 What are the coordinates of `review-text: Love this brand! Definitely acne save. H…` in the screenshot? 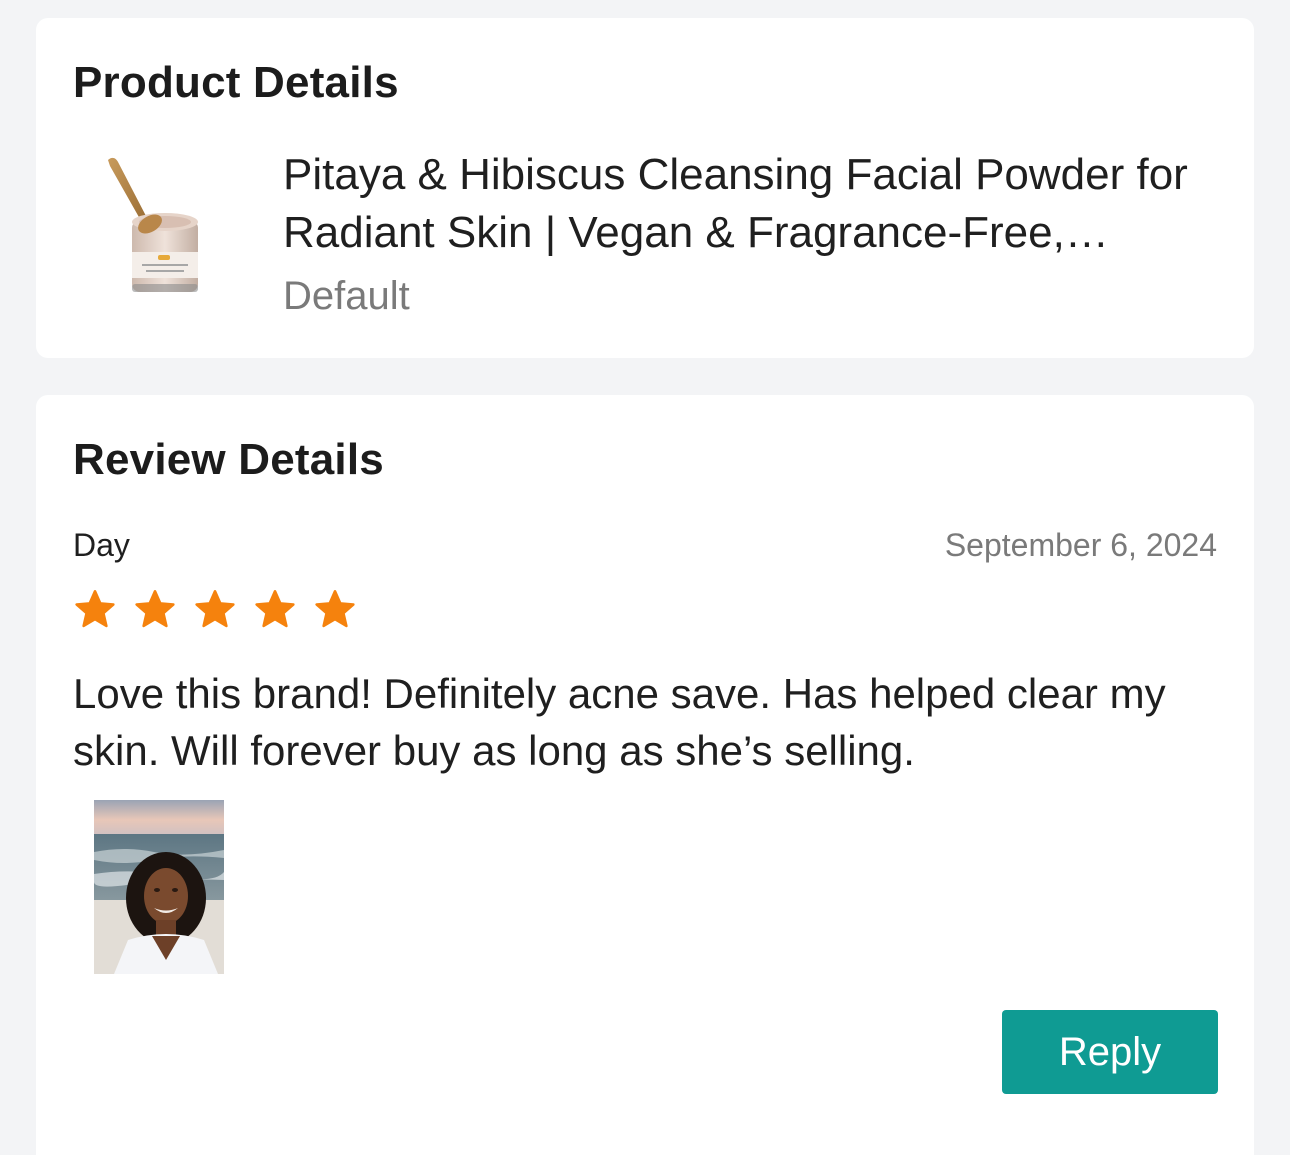 It's located at (619, 722).